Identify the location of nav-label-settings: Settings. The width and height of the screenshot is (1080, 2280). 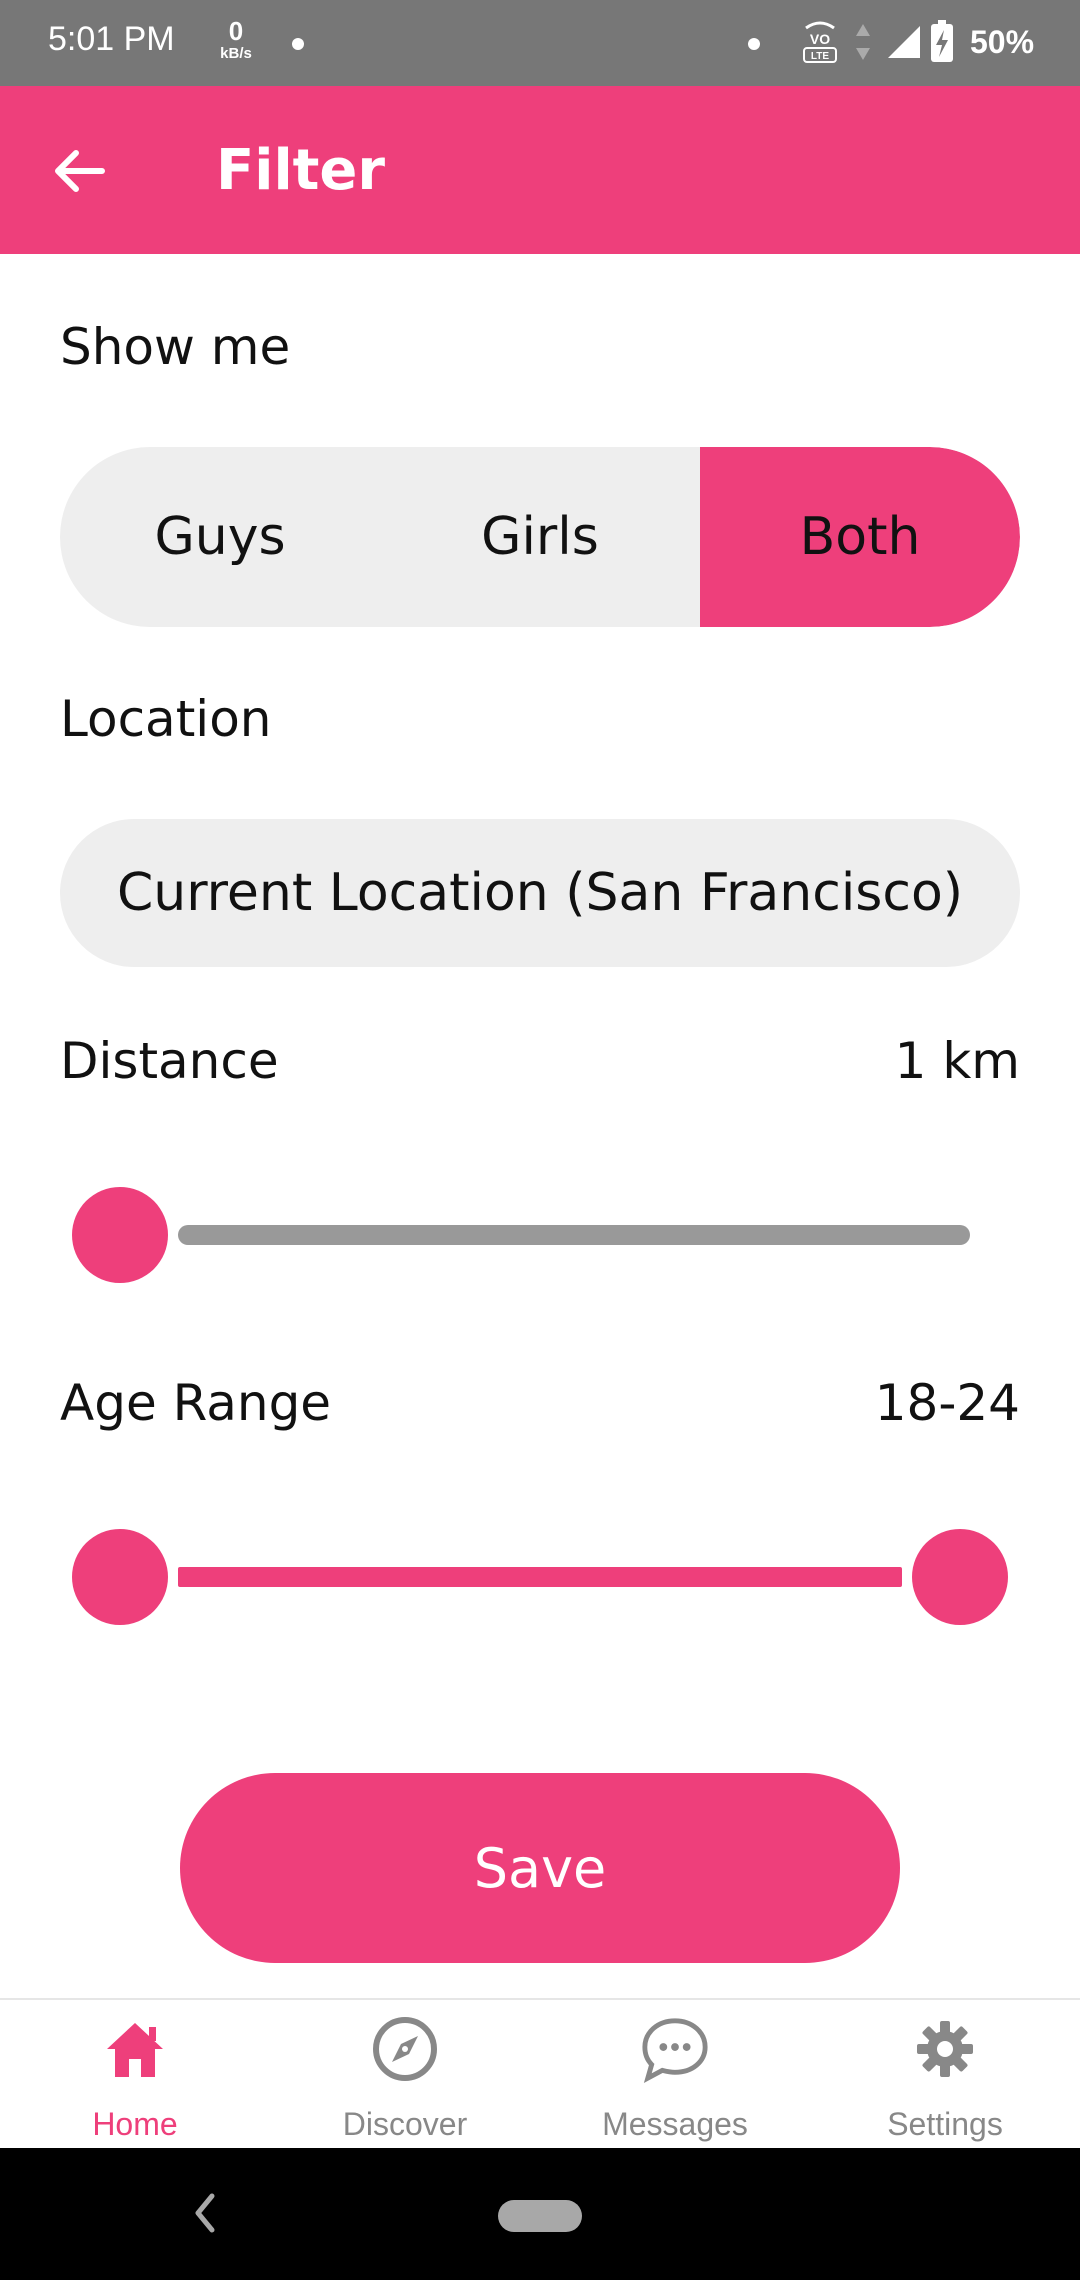
(945, 2124).